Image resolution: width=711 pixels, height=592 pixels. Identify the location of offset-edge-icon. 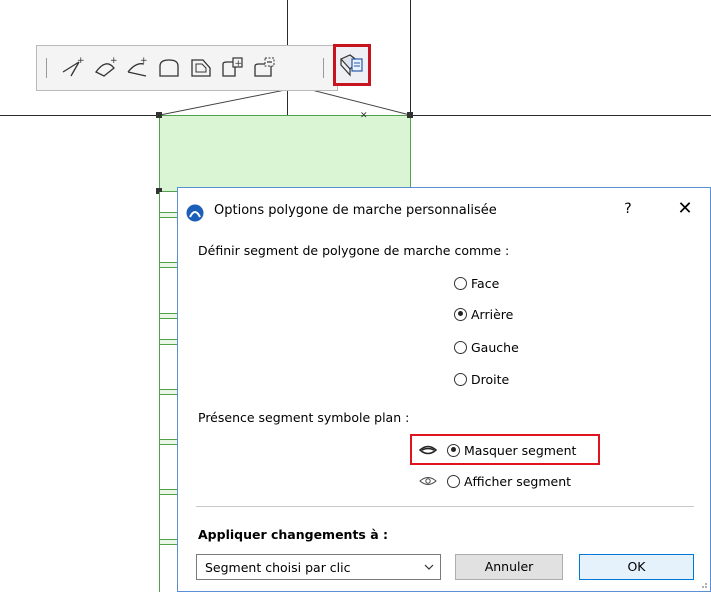
(169, 68).